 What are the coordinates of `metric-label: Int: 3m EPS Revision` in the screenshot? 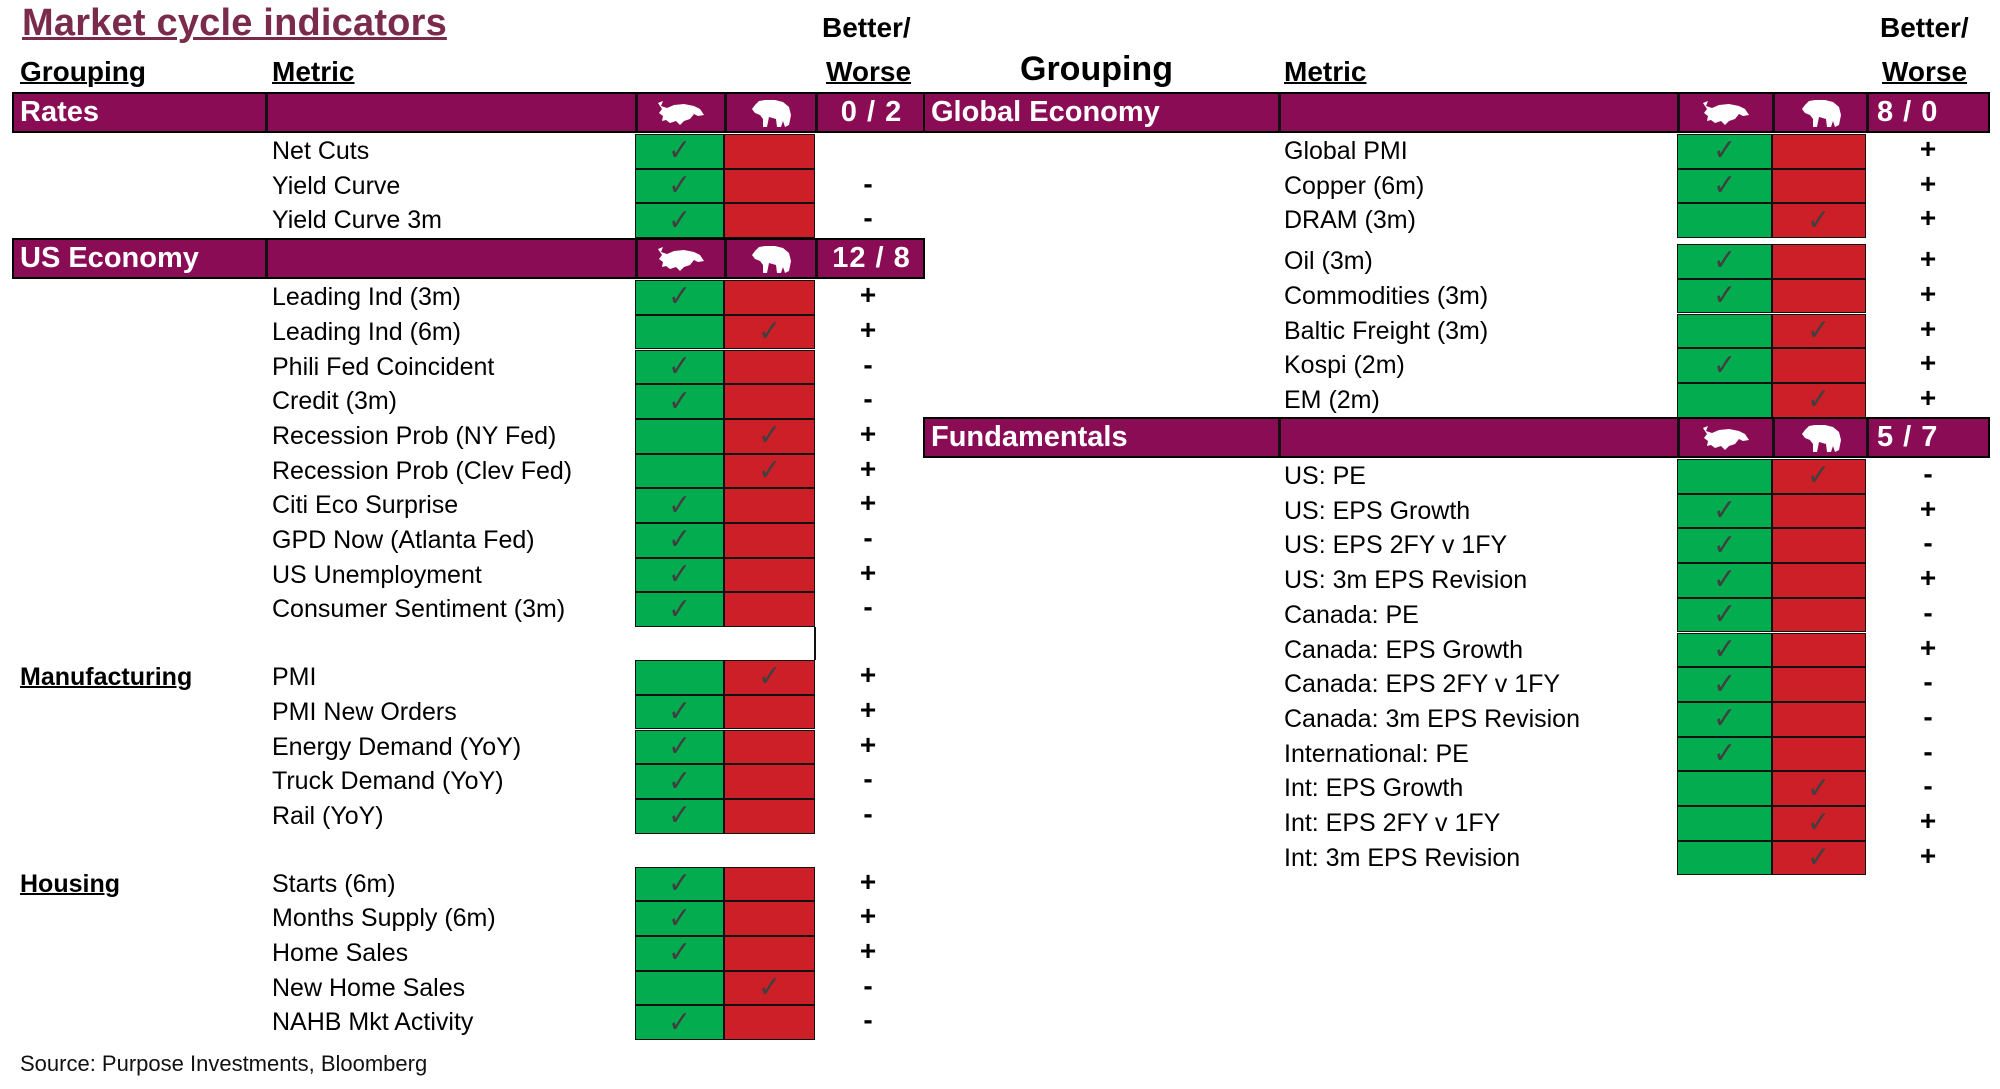 It's located at (1402, 857).